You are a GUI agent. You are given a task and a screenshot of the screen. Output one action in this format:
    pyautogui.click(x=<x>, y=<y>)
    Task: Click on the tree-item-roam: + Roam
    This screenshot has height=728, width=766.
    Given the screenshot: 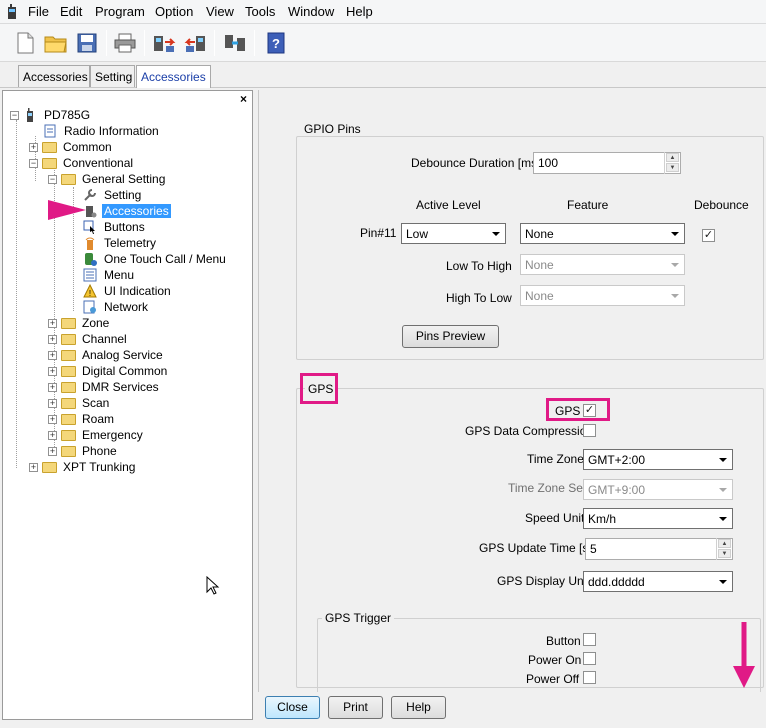 What is the action you would take?
    pyautogui.click(x=82, y=419)
    